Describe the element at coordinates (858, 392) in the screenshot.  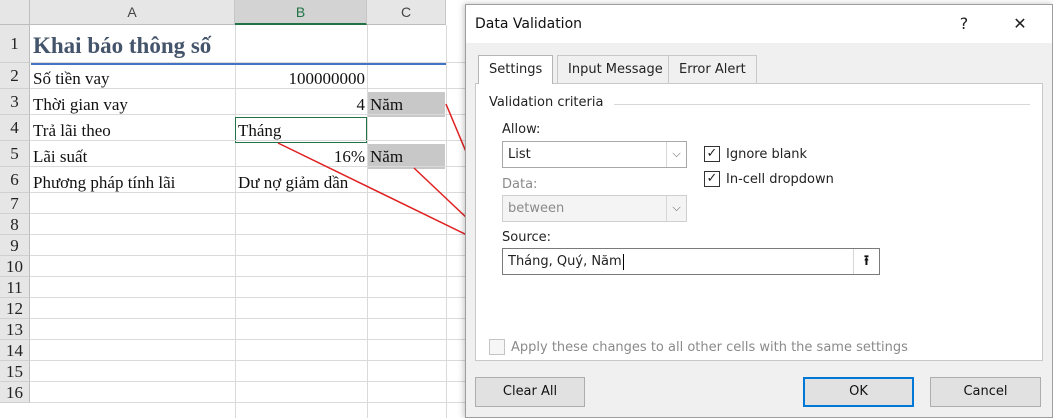
I see `ok-button: OK` at that location.